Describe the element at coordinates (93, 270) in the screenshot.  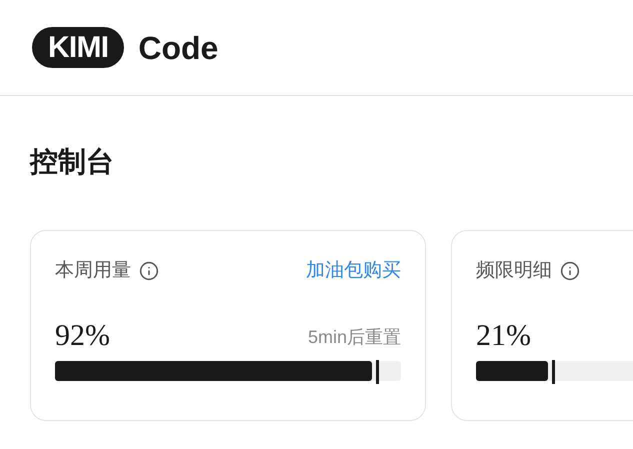
I see `card-title: 本周用量` at that location.